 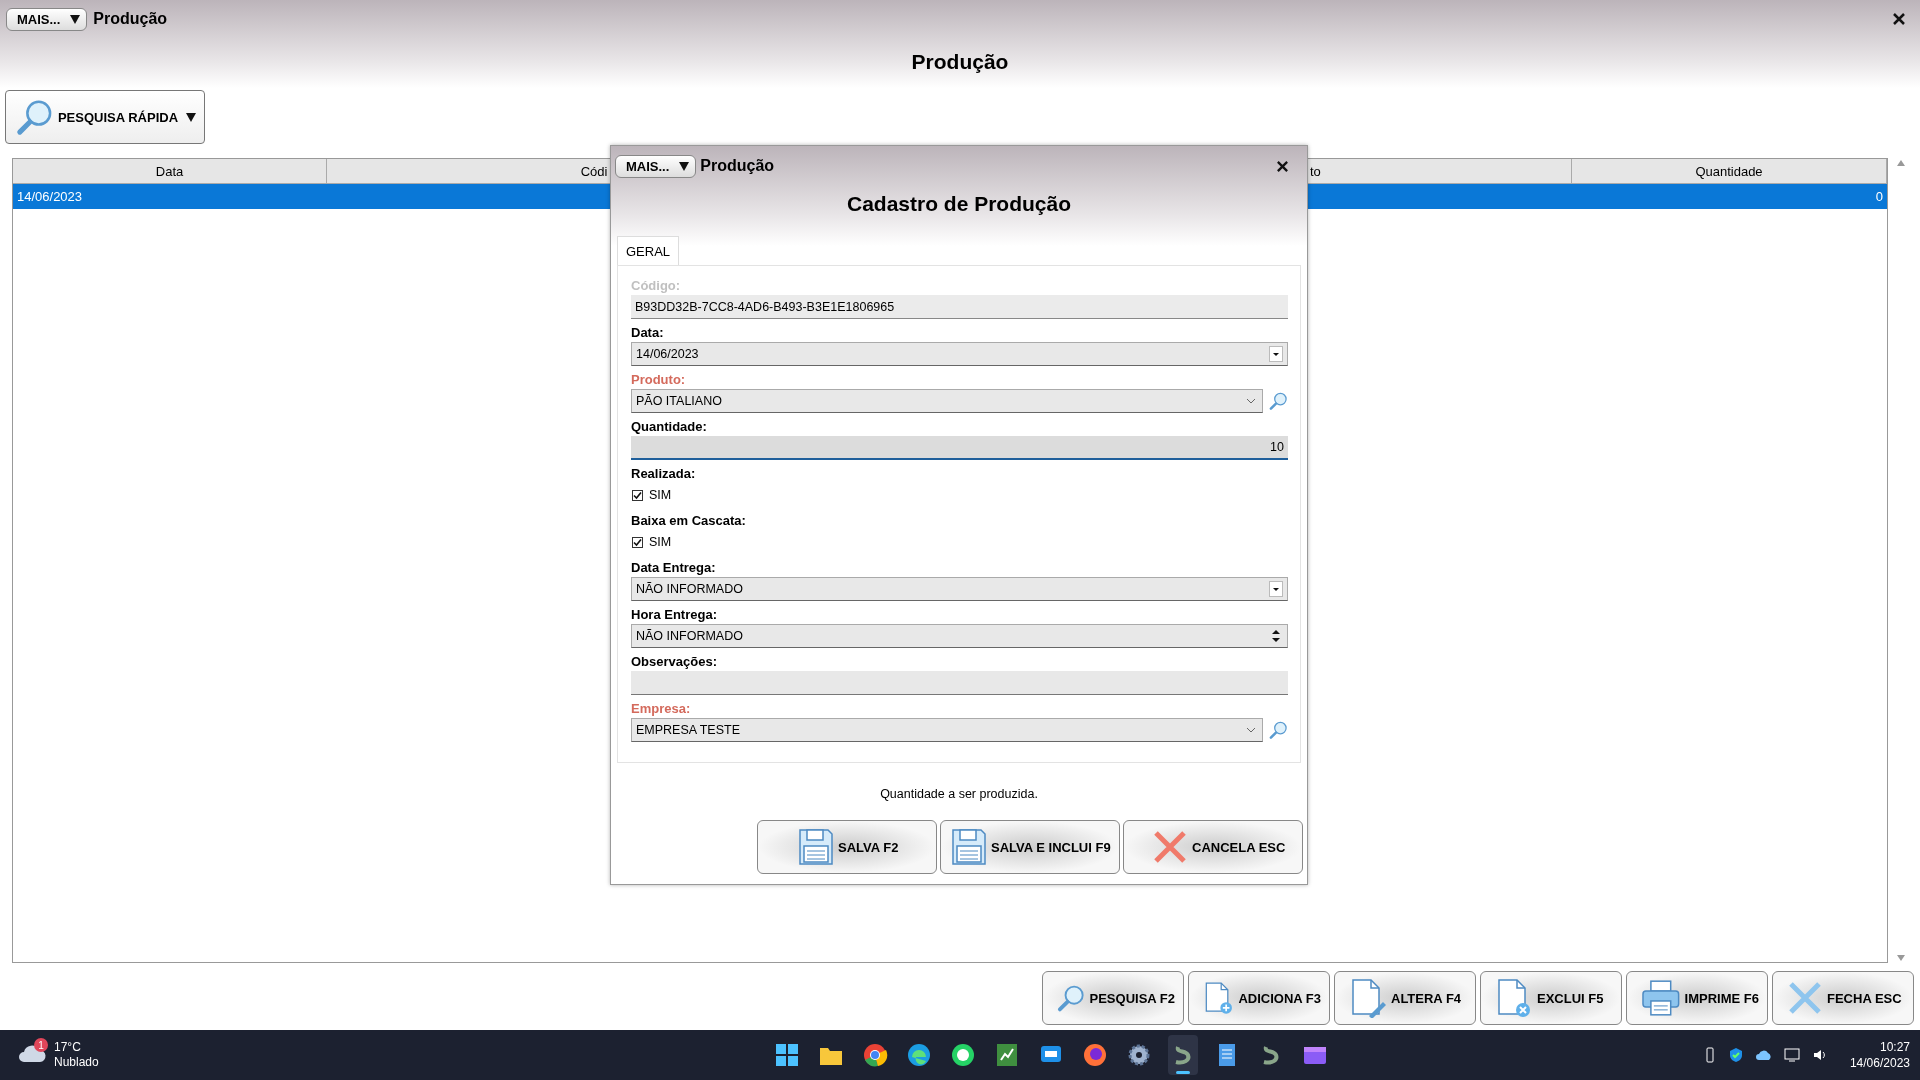 I want to click on weather-text: Nublado, so click(x=76, y=1062).